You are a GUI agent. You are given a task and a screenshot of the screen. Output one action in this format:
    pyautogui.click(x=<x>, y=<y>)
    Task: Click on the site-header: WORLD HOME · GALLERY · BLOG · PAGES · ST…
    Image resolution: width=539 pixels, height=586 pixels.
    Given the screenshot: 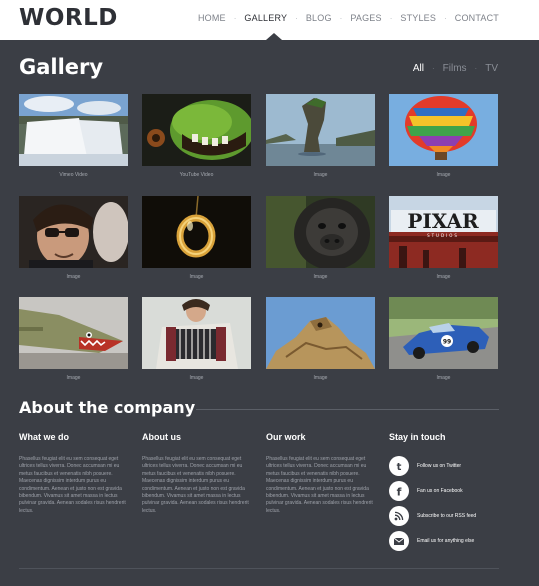 What is the action you would take?
    pyautogui.click(x=269, y=20)
    